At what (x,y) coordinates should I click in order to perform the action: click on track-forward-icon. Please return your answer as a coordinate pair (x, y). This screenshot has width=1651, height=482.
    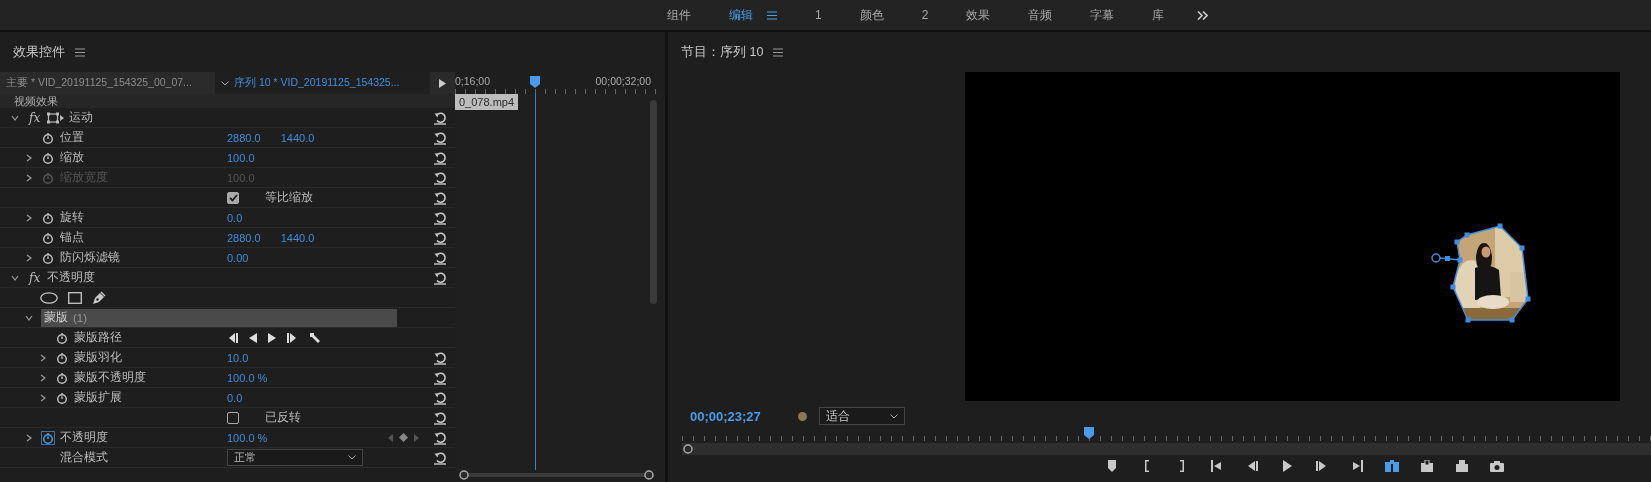
    Looking at the image, I should click on (292, 337).